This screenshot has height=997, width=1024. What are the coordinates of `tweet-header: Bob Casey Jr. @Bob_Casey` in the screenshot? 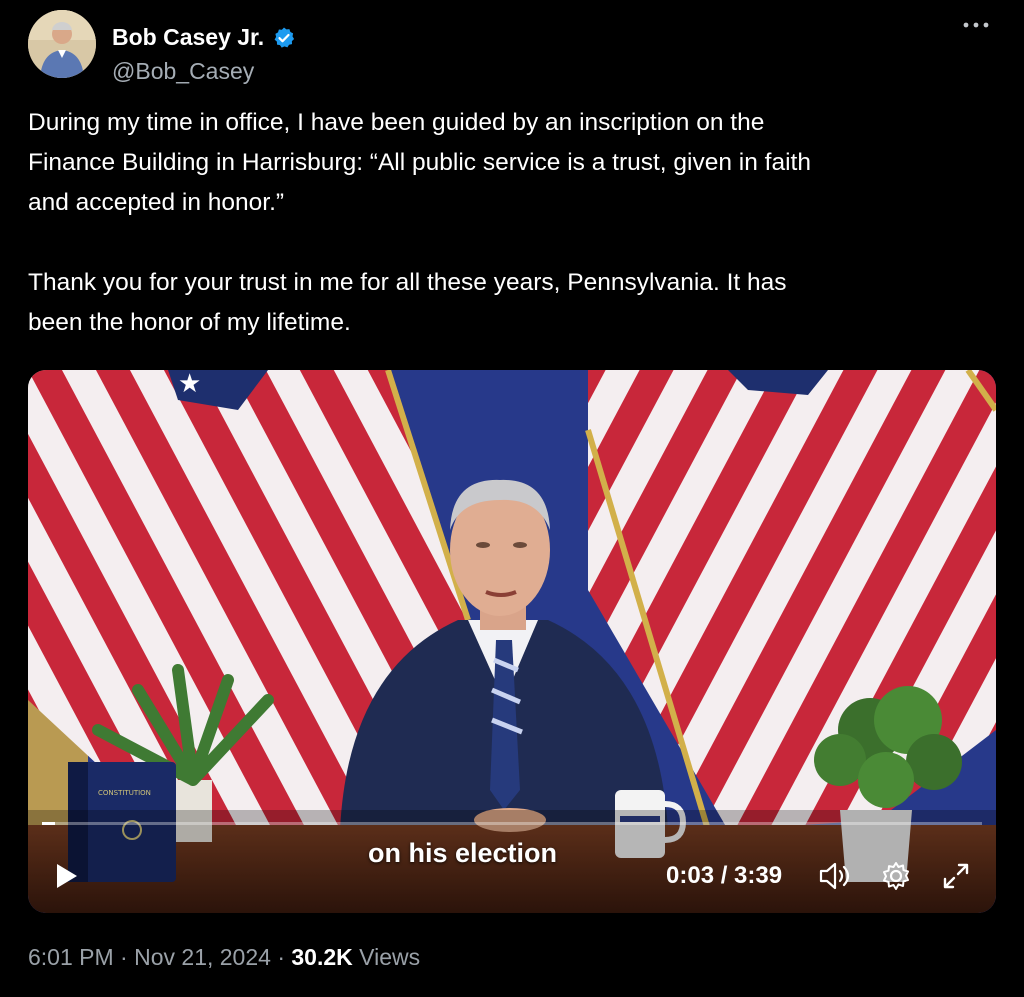 It's located at (512, 47).